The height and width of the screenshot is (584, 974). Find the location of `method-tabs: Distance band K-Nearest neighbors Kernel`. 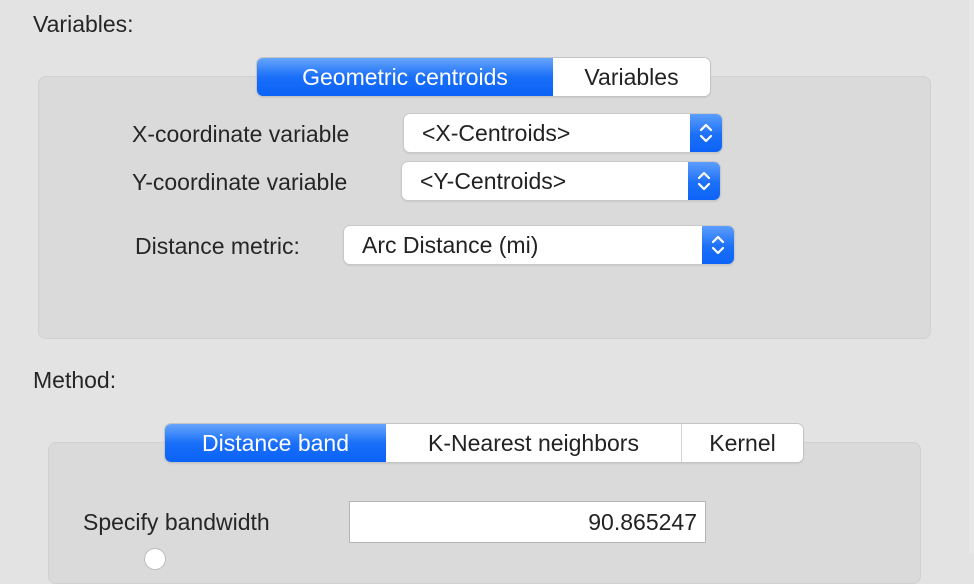

method-tabs: Distance band K-Nearest neighbors Kernel is located at coordinates (484, 443).